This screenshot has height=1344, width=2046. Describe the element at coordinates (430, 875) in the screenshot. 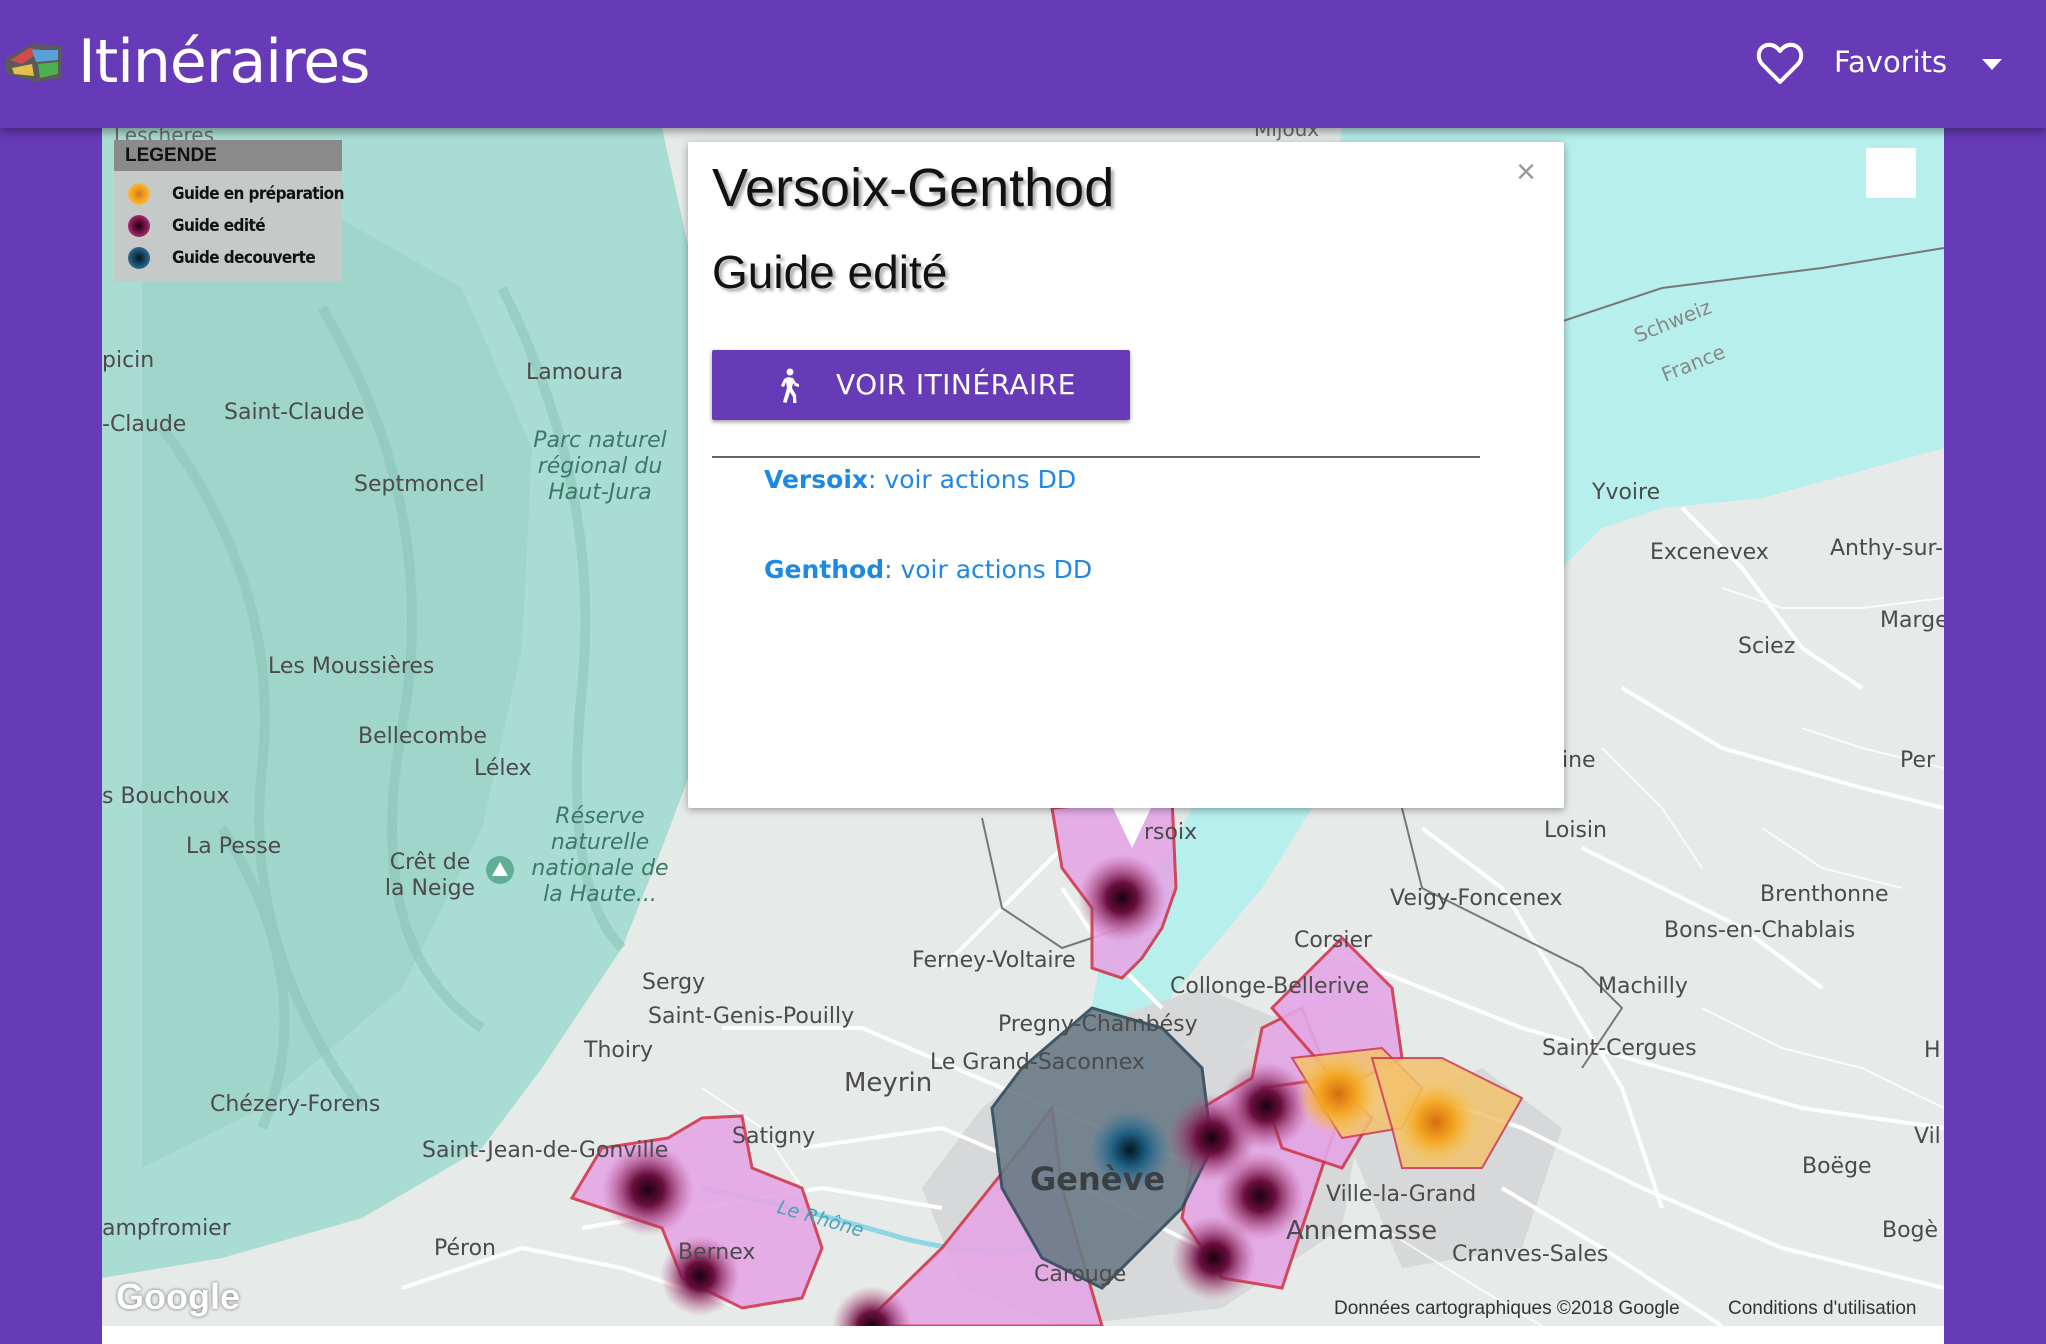

I see `map-label: Crêt de la Neige` at that location.